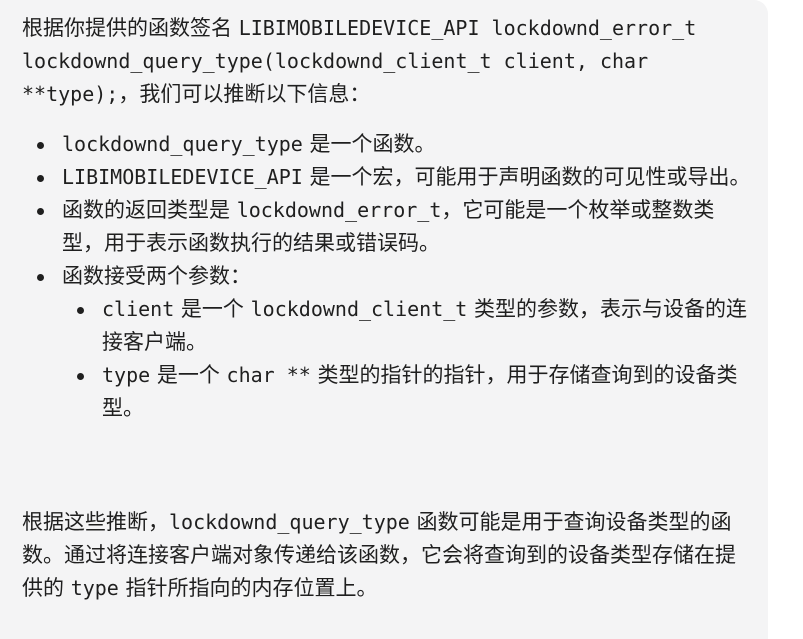 Image resolution: width=803 pixels, height=639 pixels. What do you see at coordinates (369, 144) in the screenshot?
I see `list-item-text: 是一个函数。` at bounding box center [369, 144].